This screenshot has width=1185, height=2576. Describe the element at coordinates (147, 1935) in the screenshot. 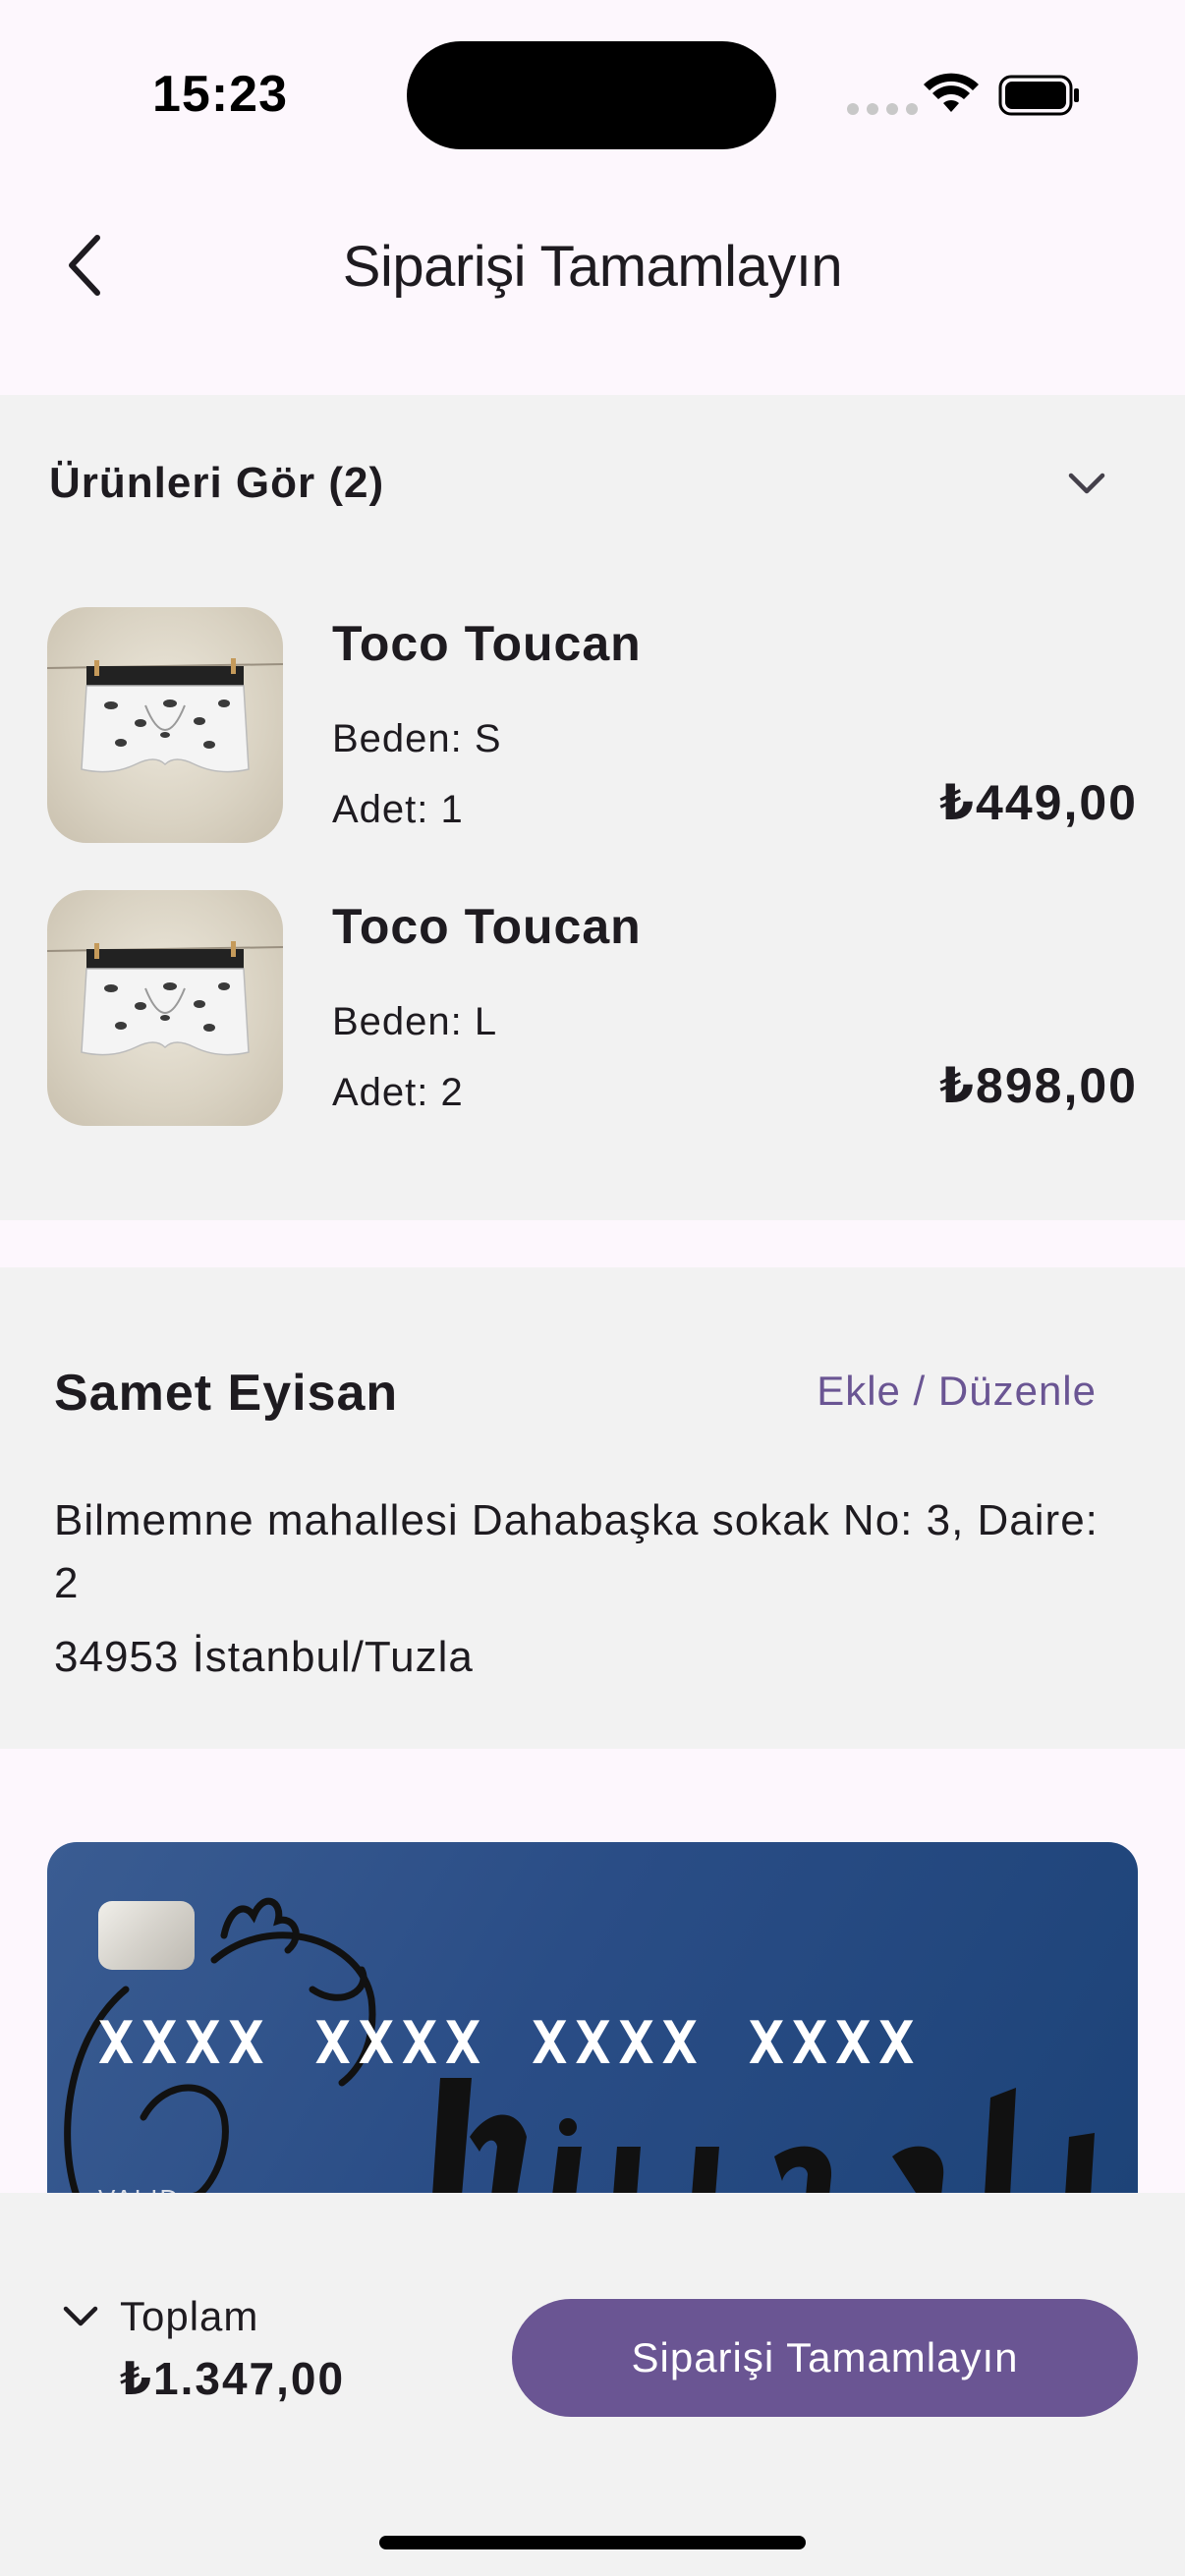

I see `card-chip` at that location.